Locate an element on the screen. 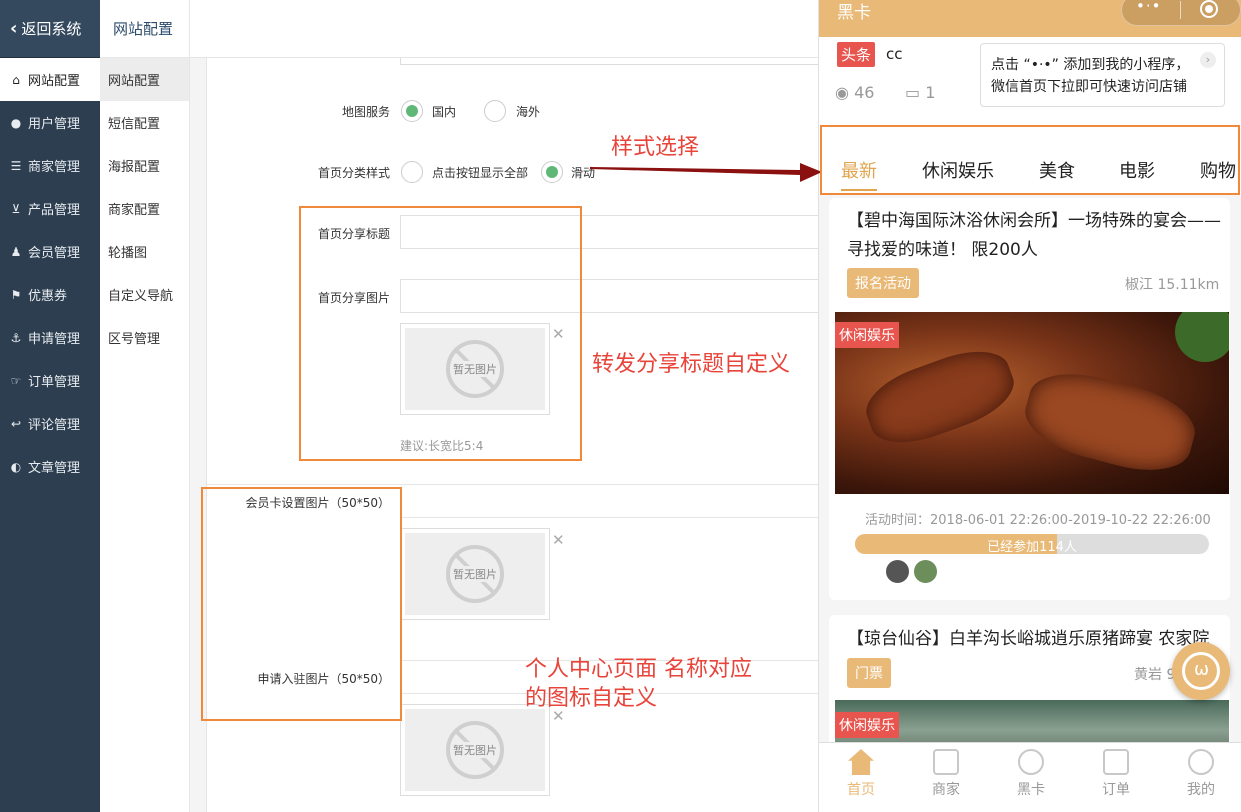  reply-icon: ↩ is located at coordinates (16, 423).